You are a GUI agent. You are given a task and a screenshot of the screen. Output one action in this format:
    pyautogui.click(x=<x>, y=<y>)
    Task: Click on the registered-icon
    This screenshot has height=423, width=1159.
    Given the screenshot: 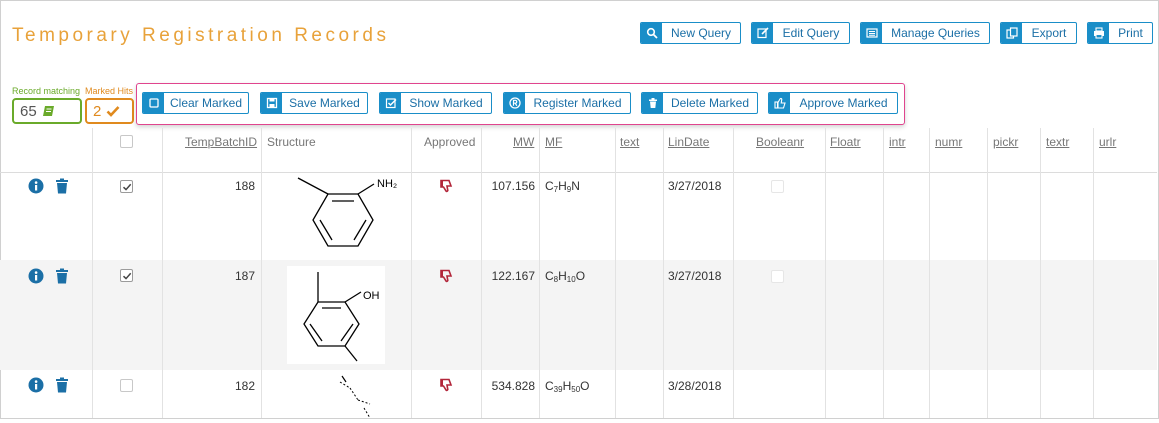 What is the action you would take?
    pyautogui.click(x=514, y=103)
    